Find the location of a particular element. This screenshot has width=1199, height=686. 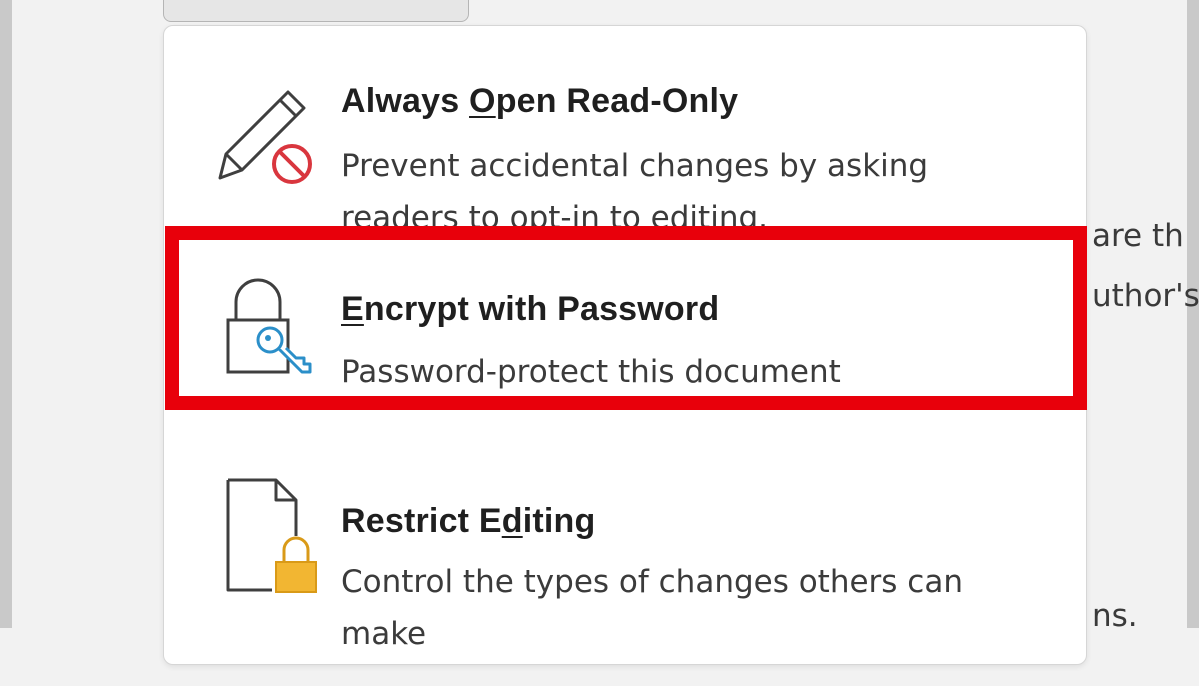

menu-item-title: Always Open Read-Only is located at coordinates (540, 101).